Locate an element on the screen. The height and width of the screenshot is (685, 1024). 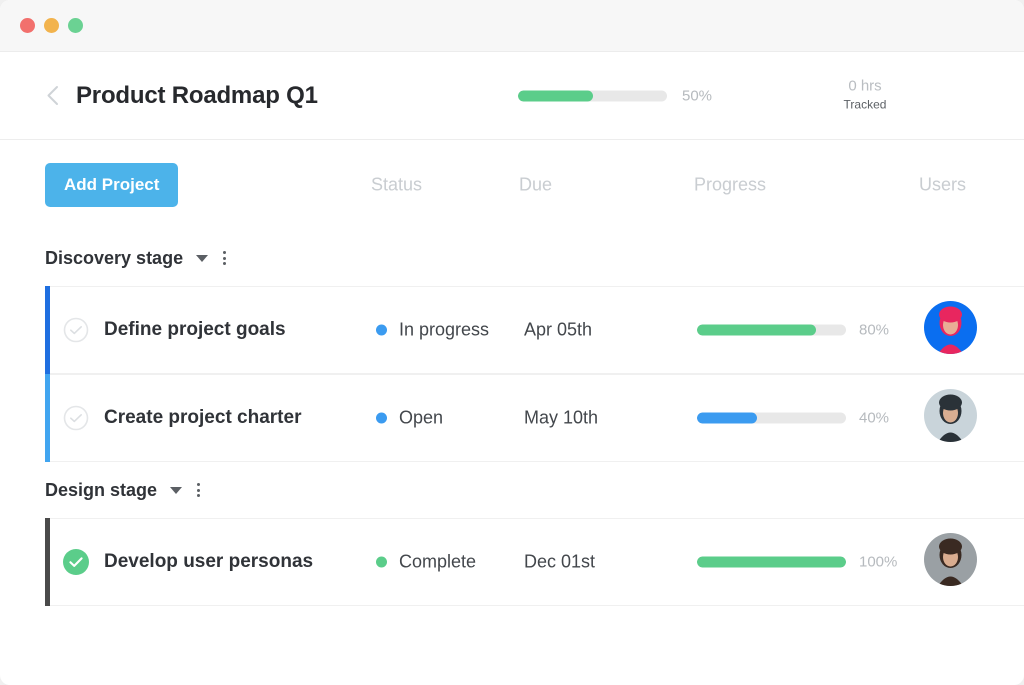
tracked-time: 0 hrs Tracked is located at coordinates (865, 95).